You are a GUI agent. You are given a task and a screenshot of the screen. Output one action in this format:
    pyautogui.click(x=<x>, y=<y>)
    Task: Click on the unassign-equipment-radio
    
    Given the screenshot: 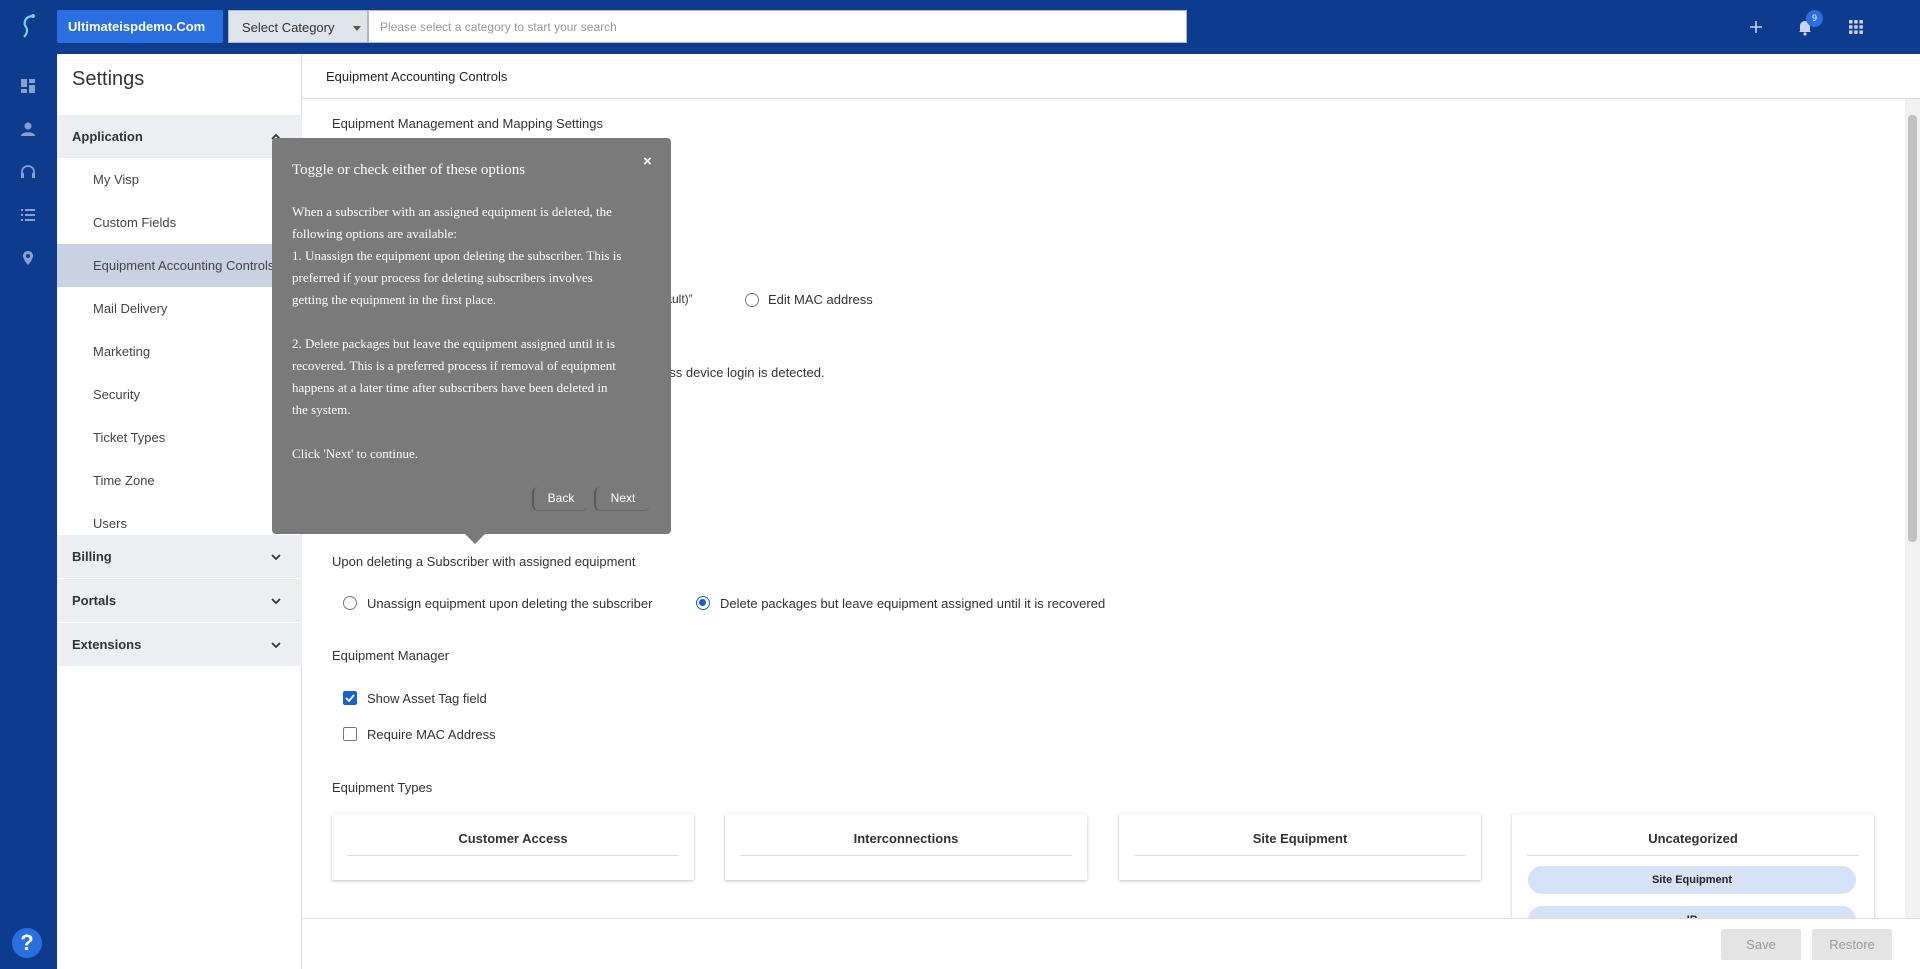 What is the action you would take?
    pyautogui.click(x=350, y=603)
    